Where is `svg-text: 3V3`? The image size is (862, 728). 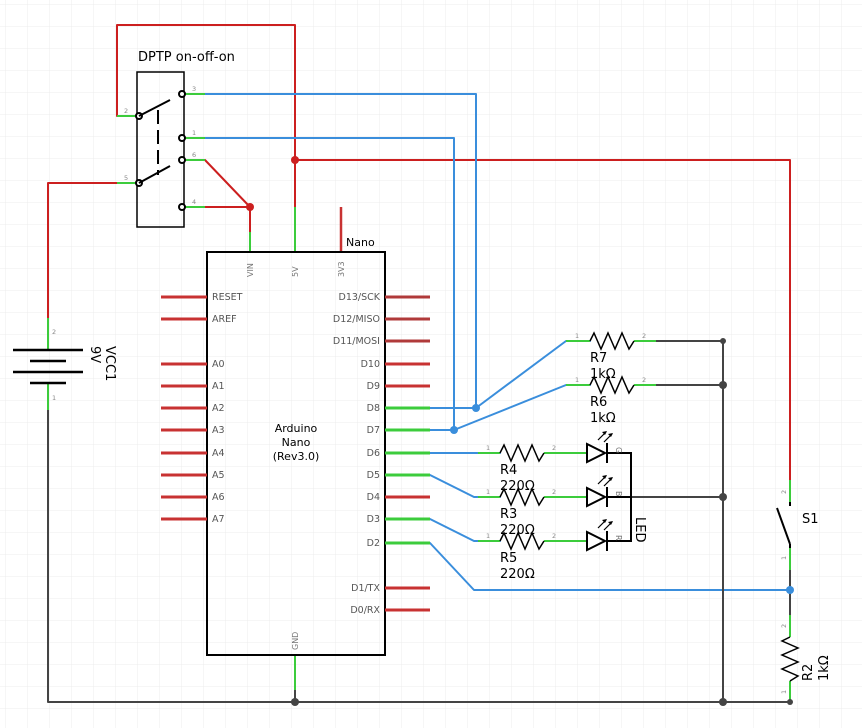
svg-text: 3V3 is located at coordinates (341, 269).